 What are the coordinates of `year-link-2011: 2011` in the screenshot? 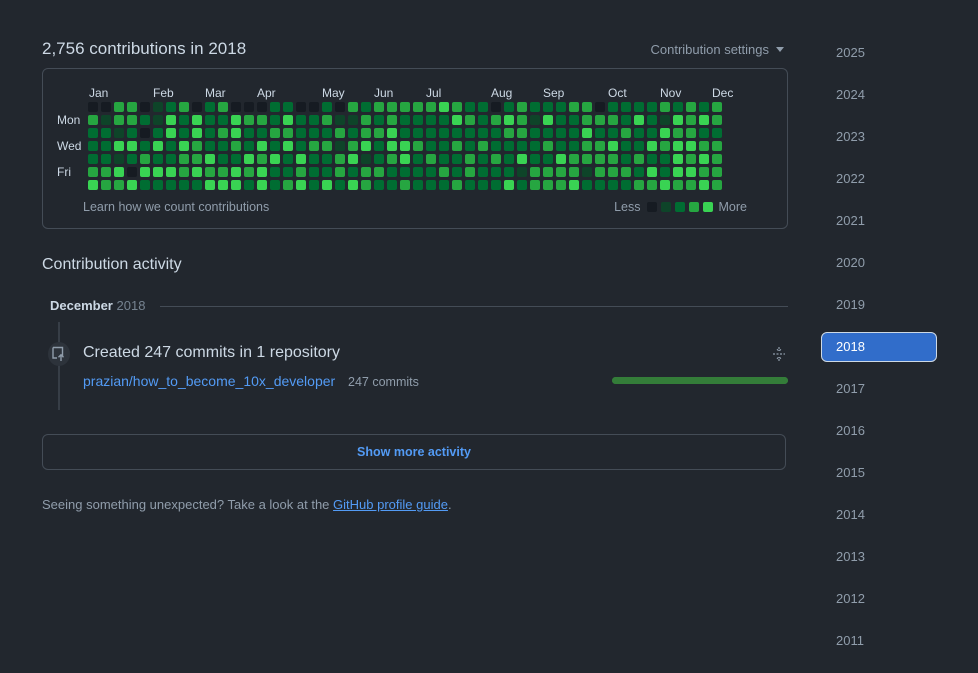 It's located at (879, 641).